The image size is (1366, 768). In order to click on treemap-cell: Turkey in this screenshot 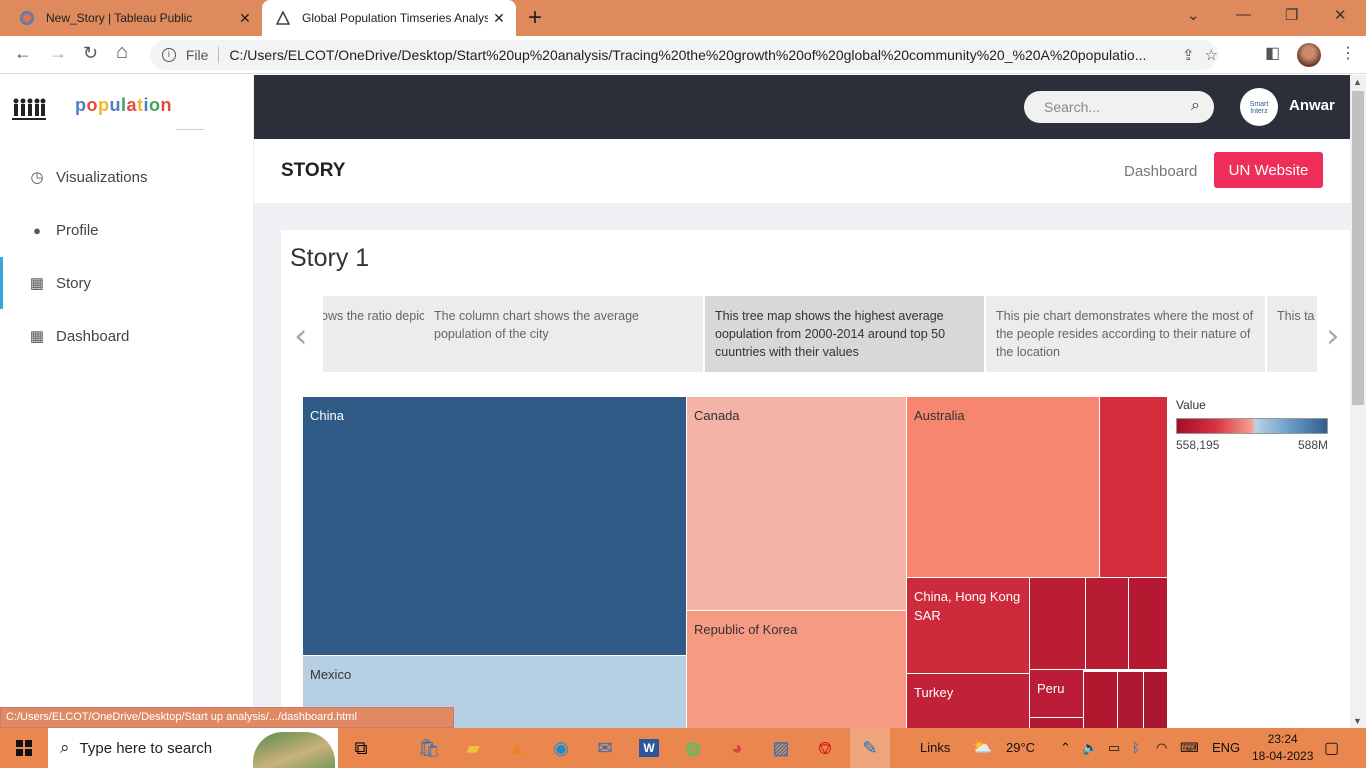, I will do `click(968, 700)`.